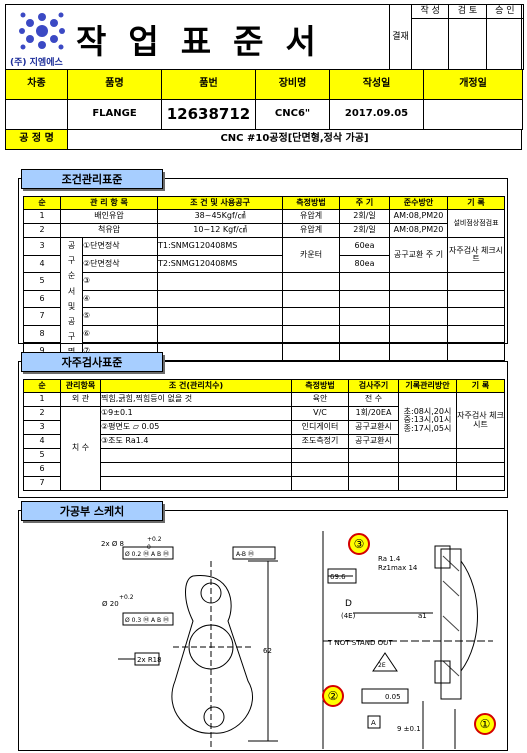 The image size is (527, 753). I want to click on approval-box: 결재 작 성 검 토 승 인, so click(457, 37).